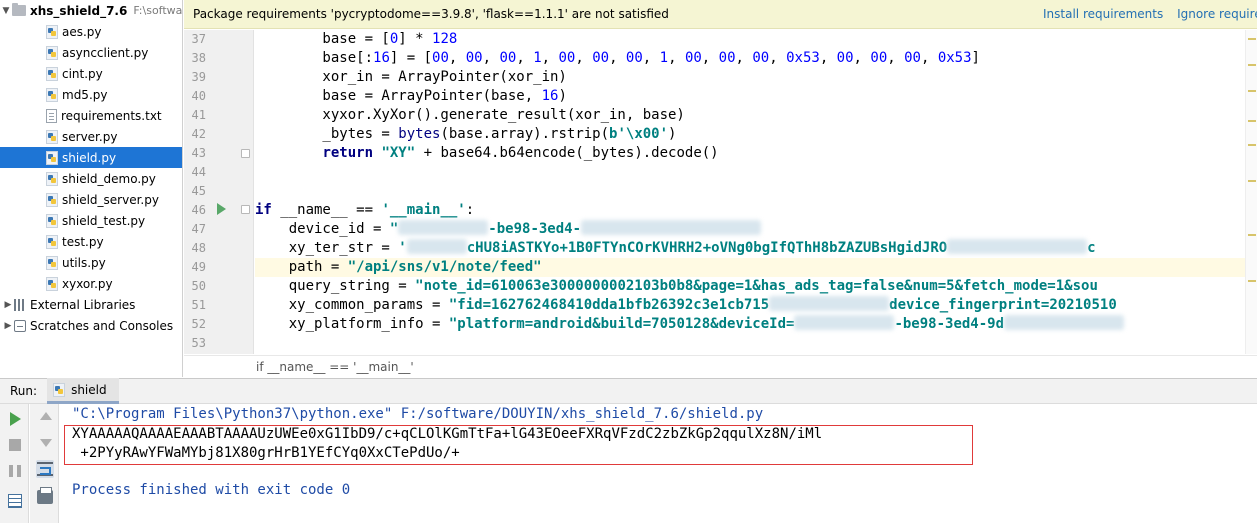  I want to click on code-line-46: if __name__ == '__main__':, so click(365, 210).